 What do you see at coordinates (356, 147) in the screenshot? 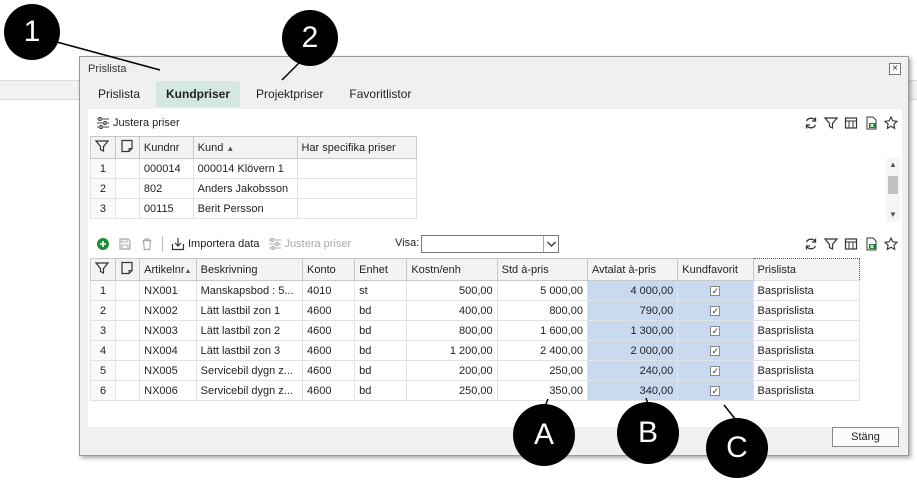
I see `header-specifika-priser: Har specifika priser` at bounding box center [356, 147].